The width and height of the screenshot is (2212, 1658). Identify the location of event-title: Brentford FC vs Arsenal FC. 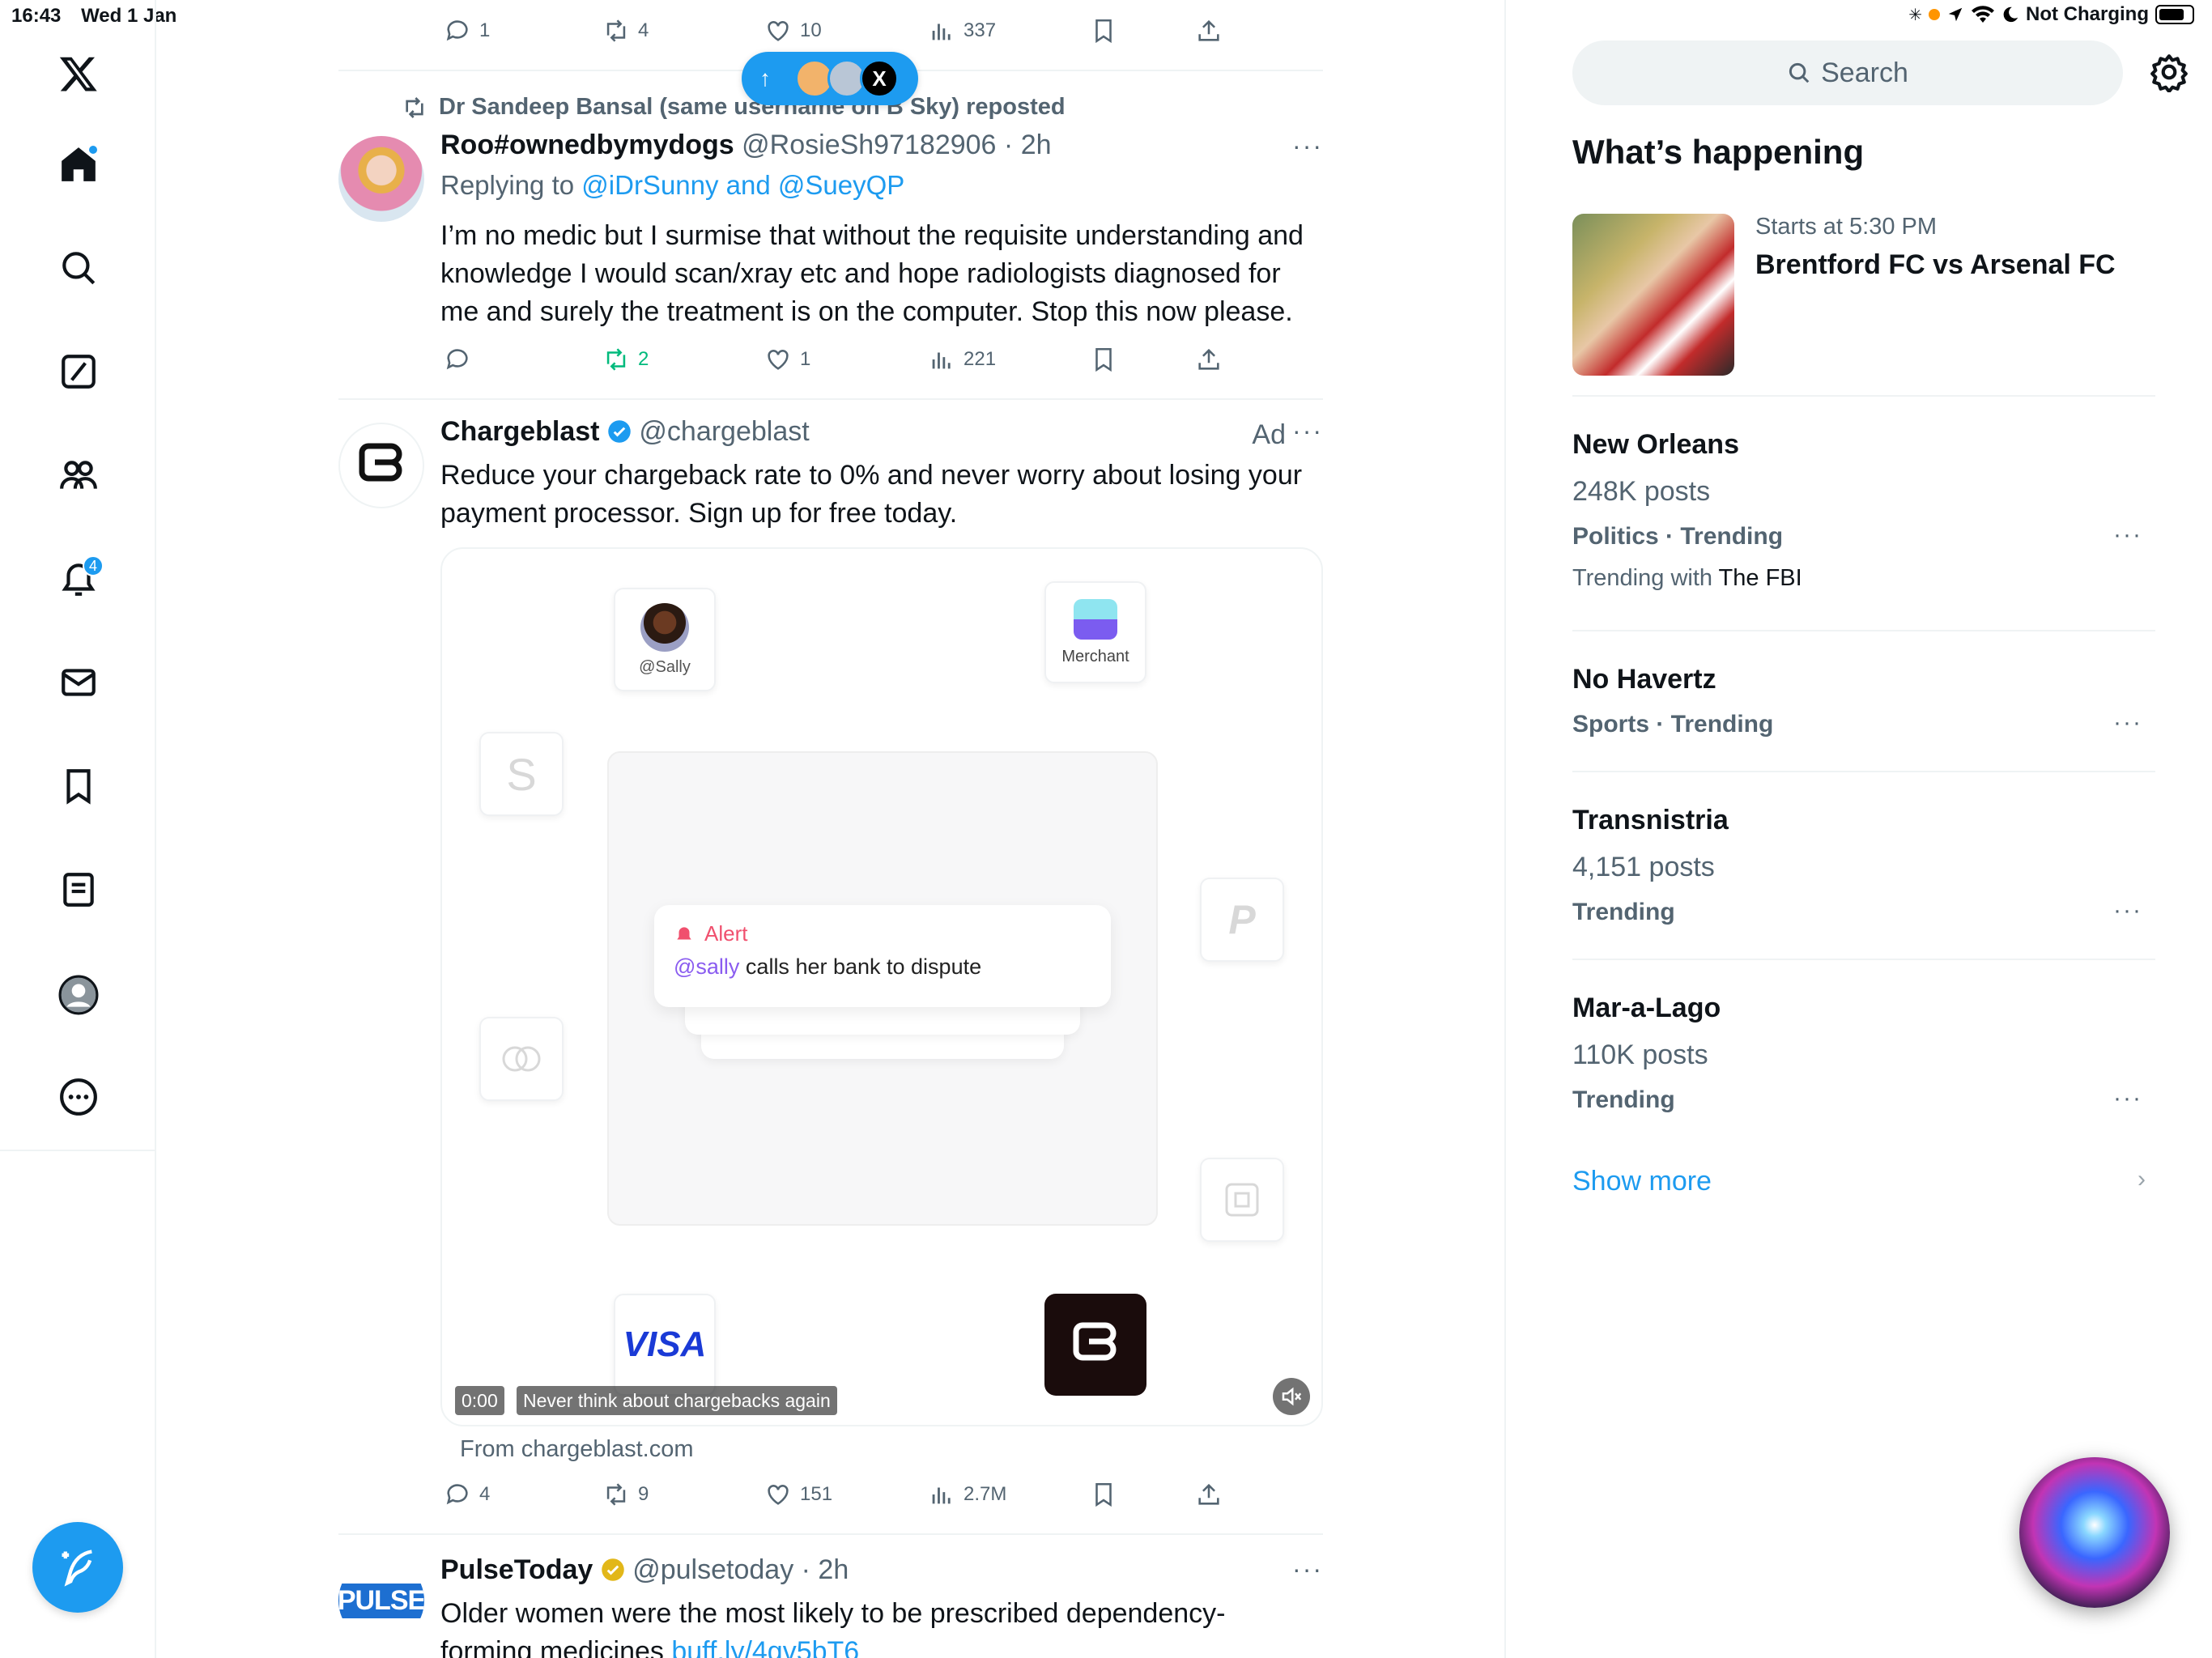
(1936, 265).